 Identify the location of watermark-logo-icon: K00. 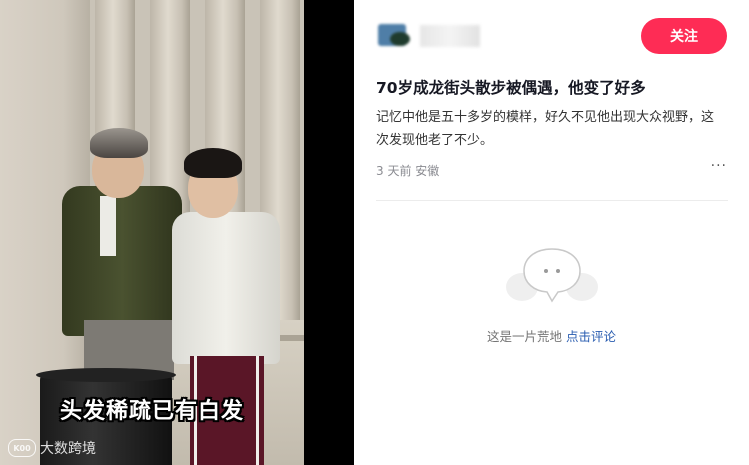
(22, 448).